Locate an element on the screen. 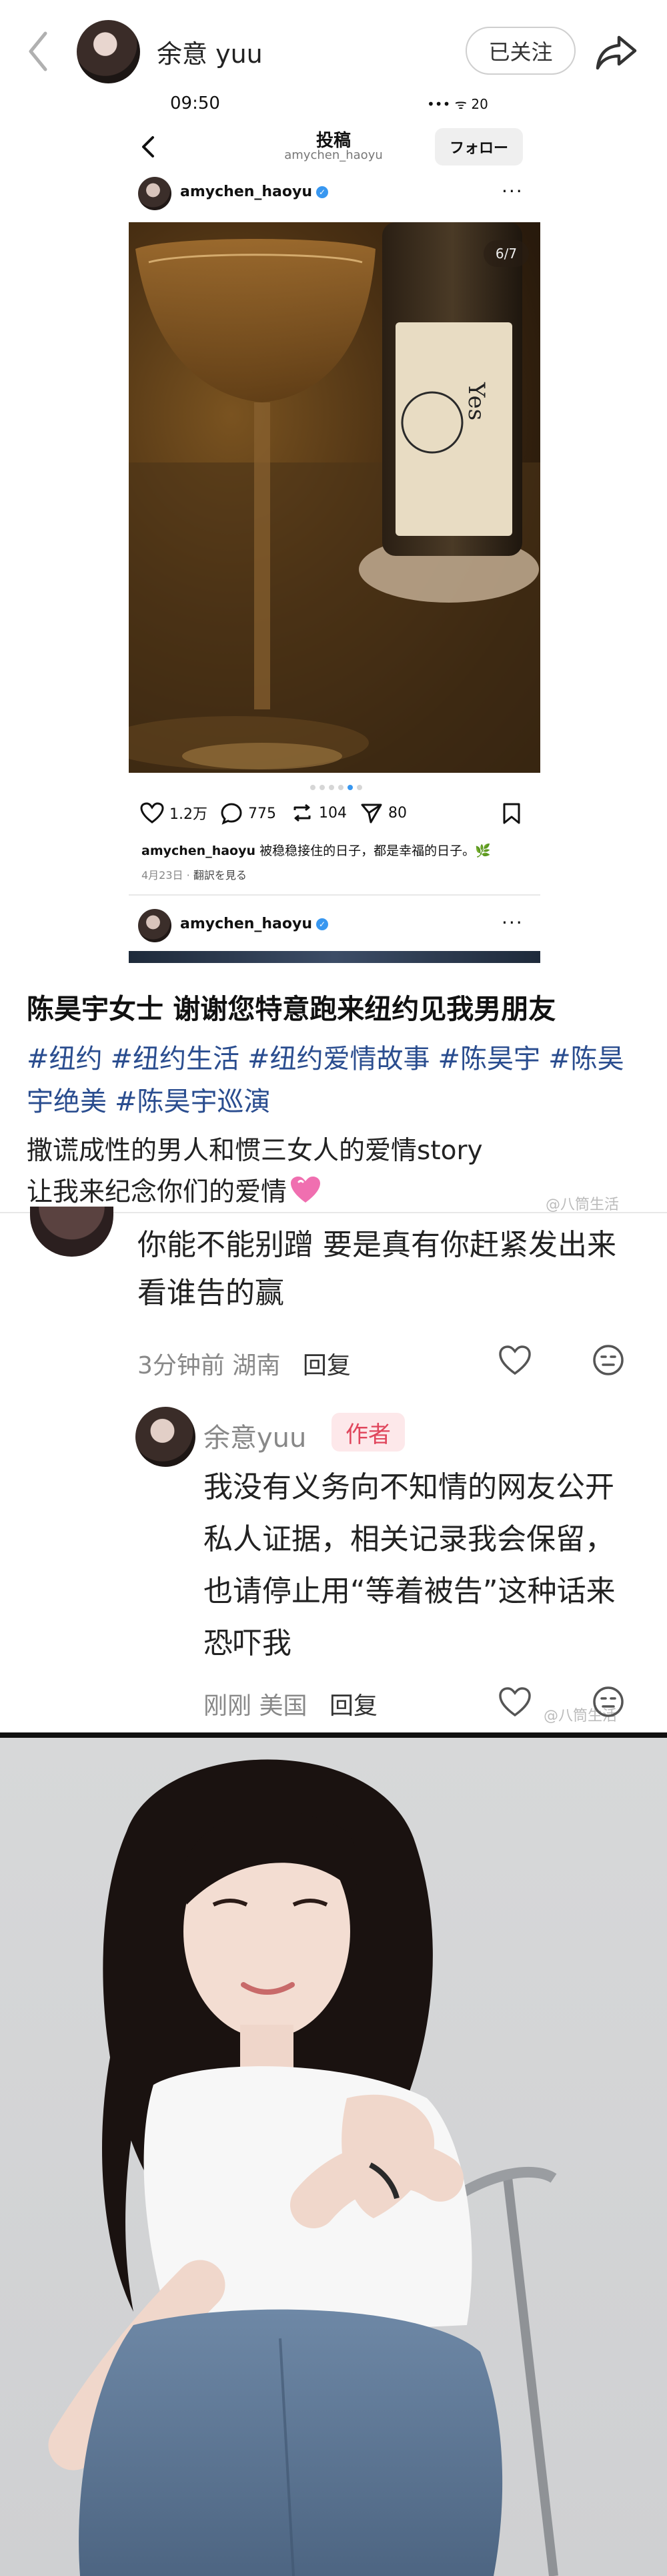  comment-time: 3分钟前 is located at coordinates (181, 1365).